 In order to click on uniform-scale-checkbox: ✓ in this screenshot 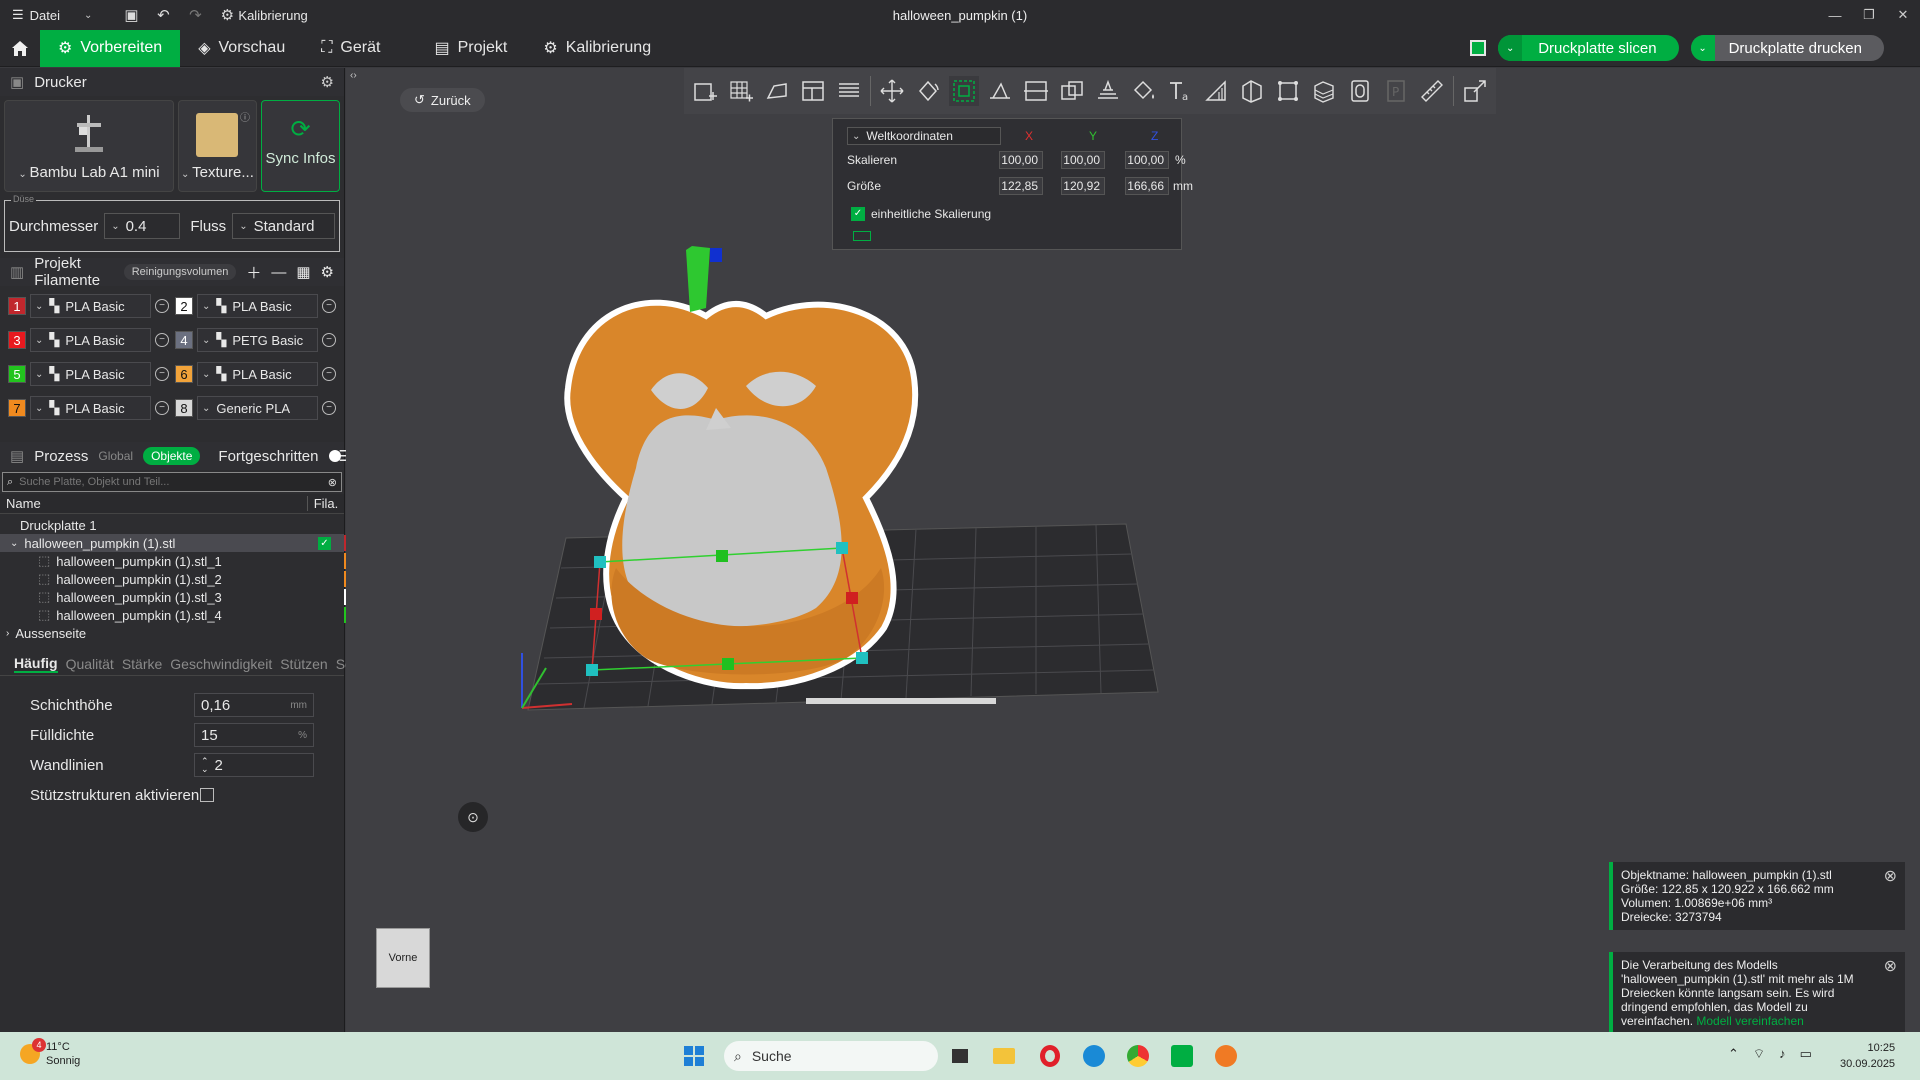, I will do `click(858, 214)`.